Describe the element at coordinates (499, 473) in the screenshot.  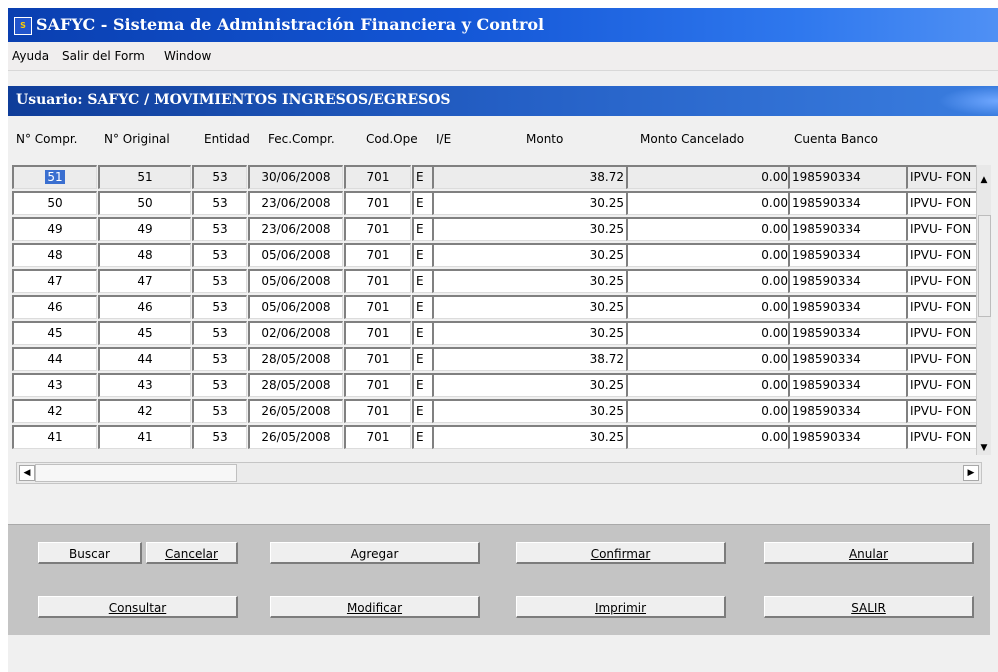
I see `horizontal-scrollbar: ◀ ▶` at that location.